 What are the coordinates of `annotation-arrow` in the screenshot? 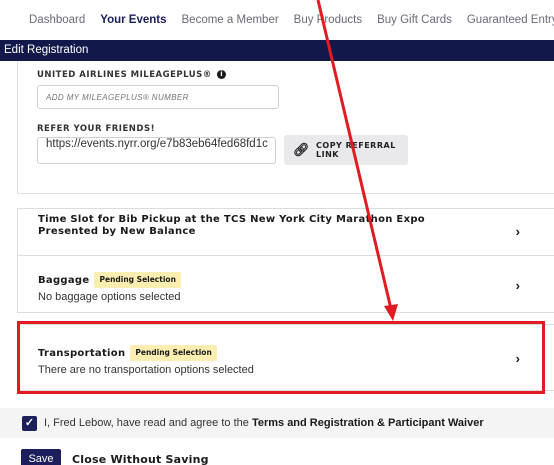 It's located at (357, 160).